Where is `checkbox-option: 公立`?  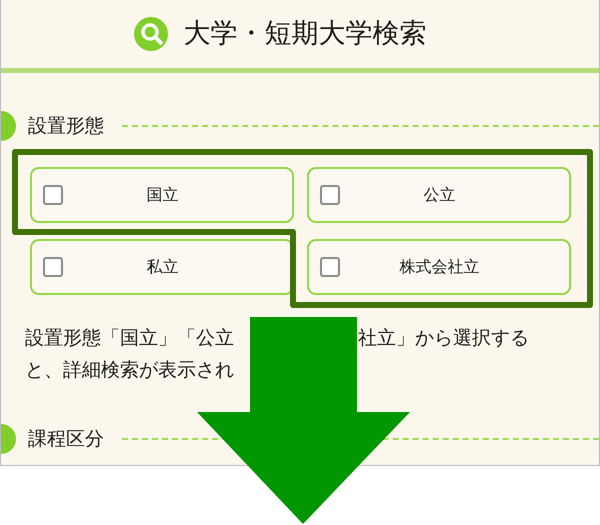 checkbox-option: 公立 is located at coordinates (439, 195).